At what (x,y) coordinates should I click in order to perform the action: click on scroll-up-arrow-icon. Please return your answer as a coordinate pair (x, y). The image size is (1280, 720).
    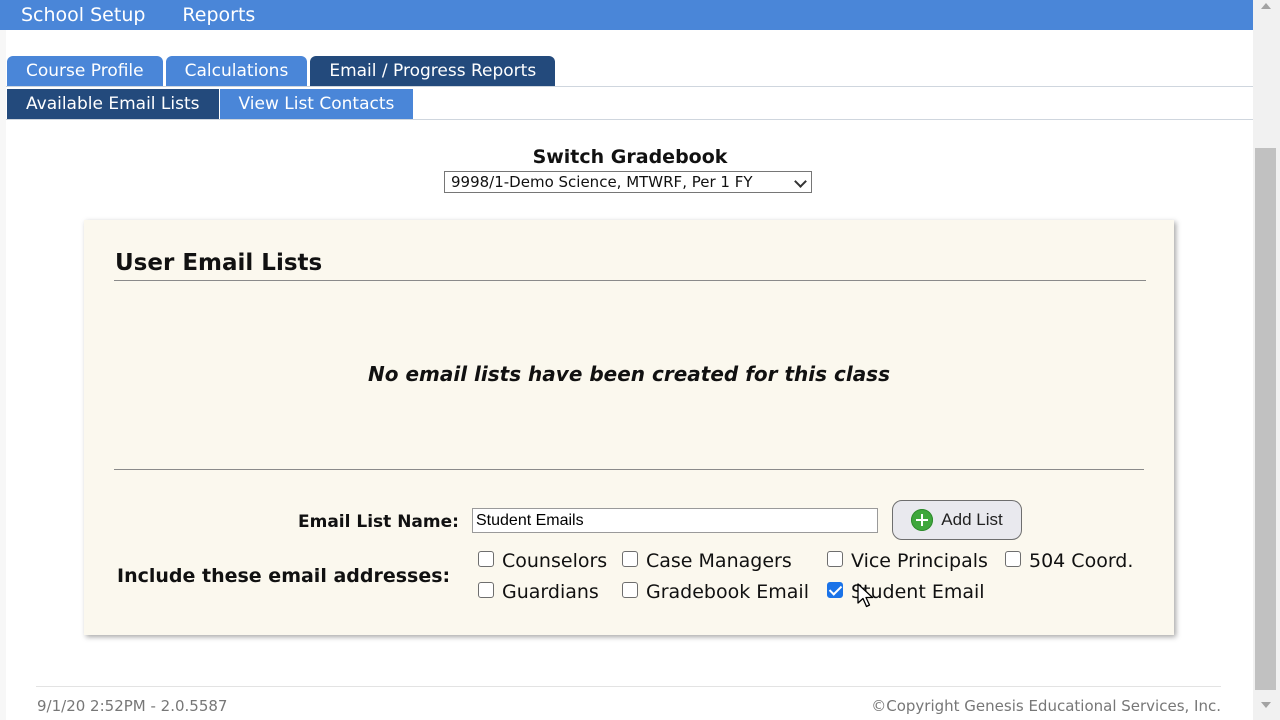
    Looking at the image, I should click on (1266, 6).